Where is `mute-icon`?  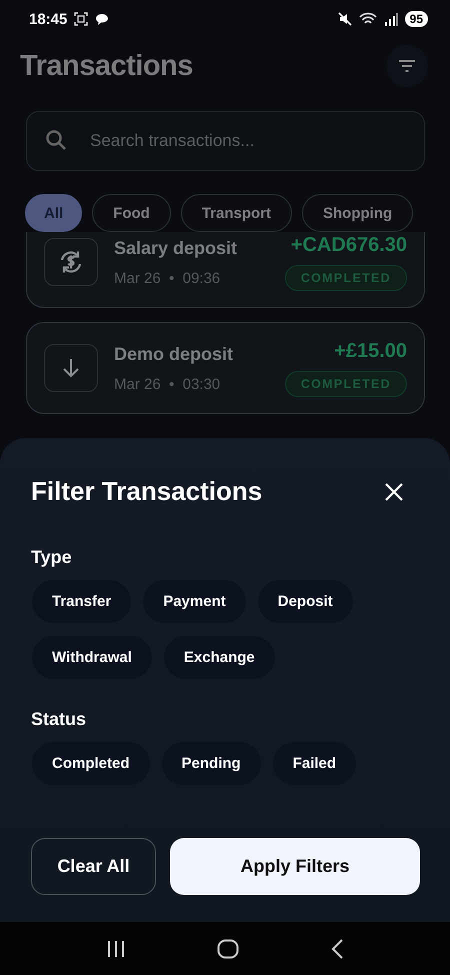
mute-icon is located at coordinates (345, 19).